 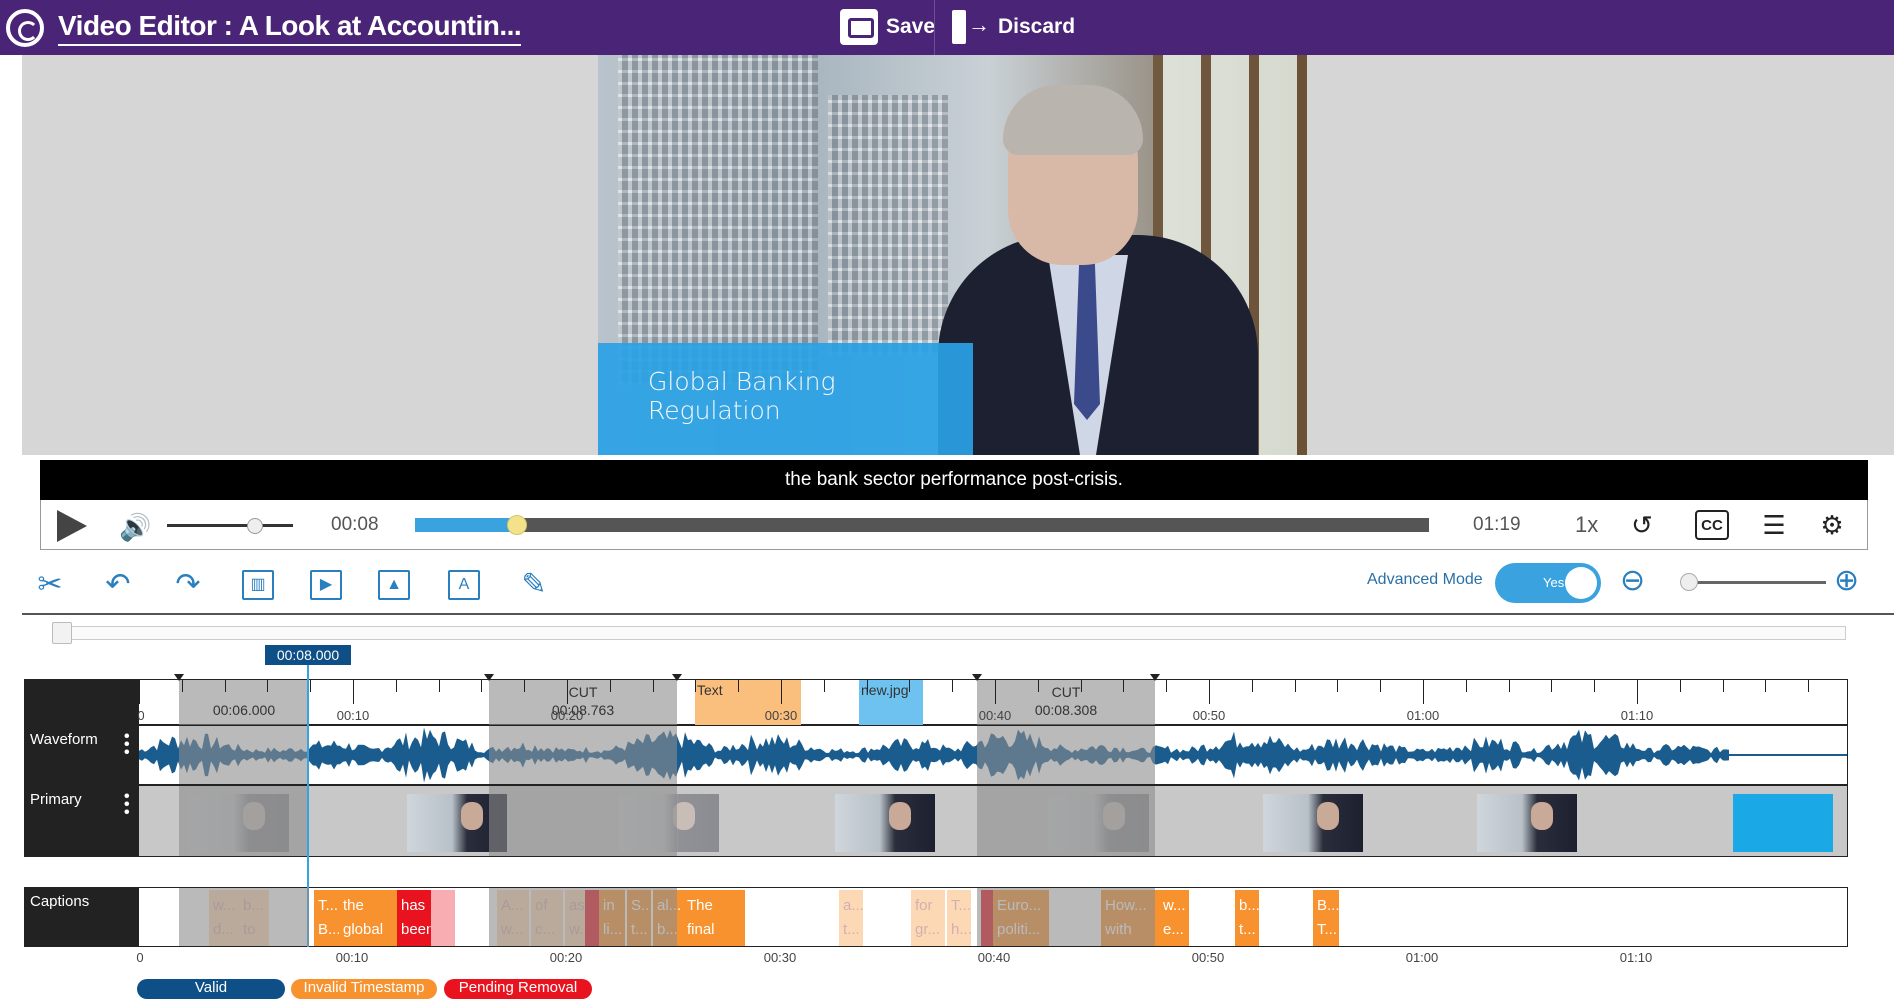 What do you see at coordinates (949, 633) in the screenshot?
I see `timeline-scrollbar` at bounding box center [949, 633].